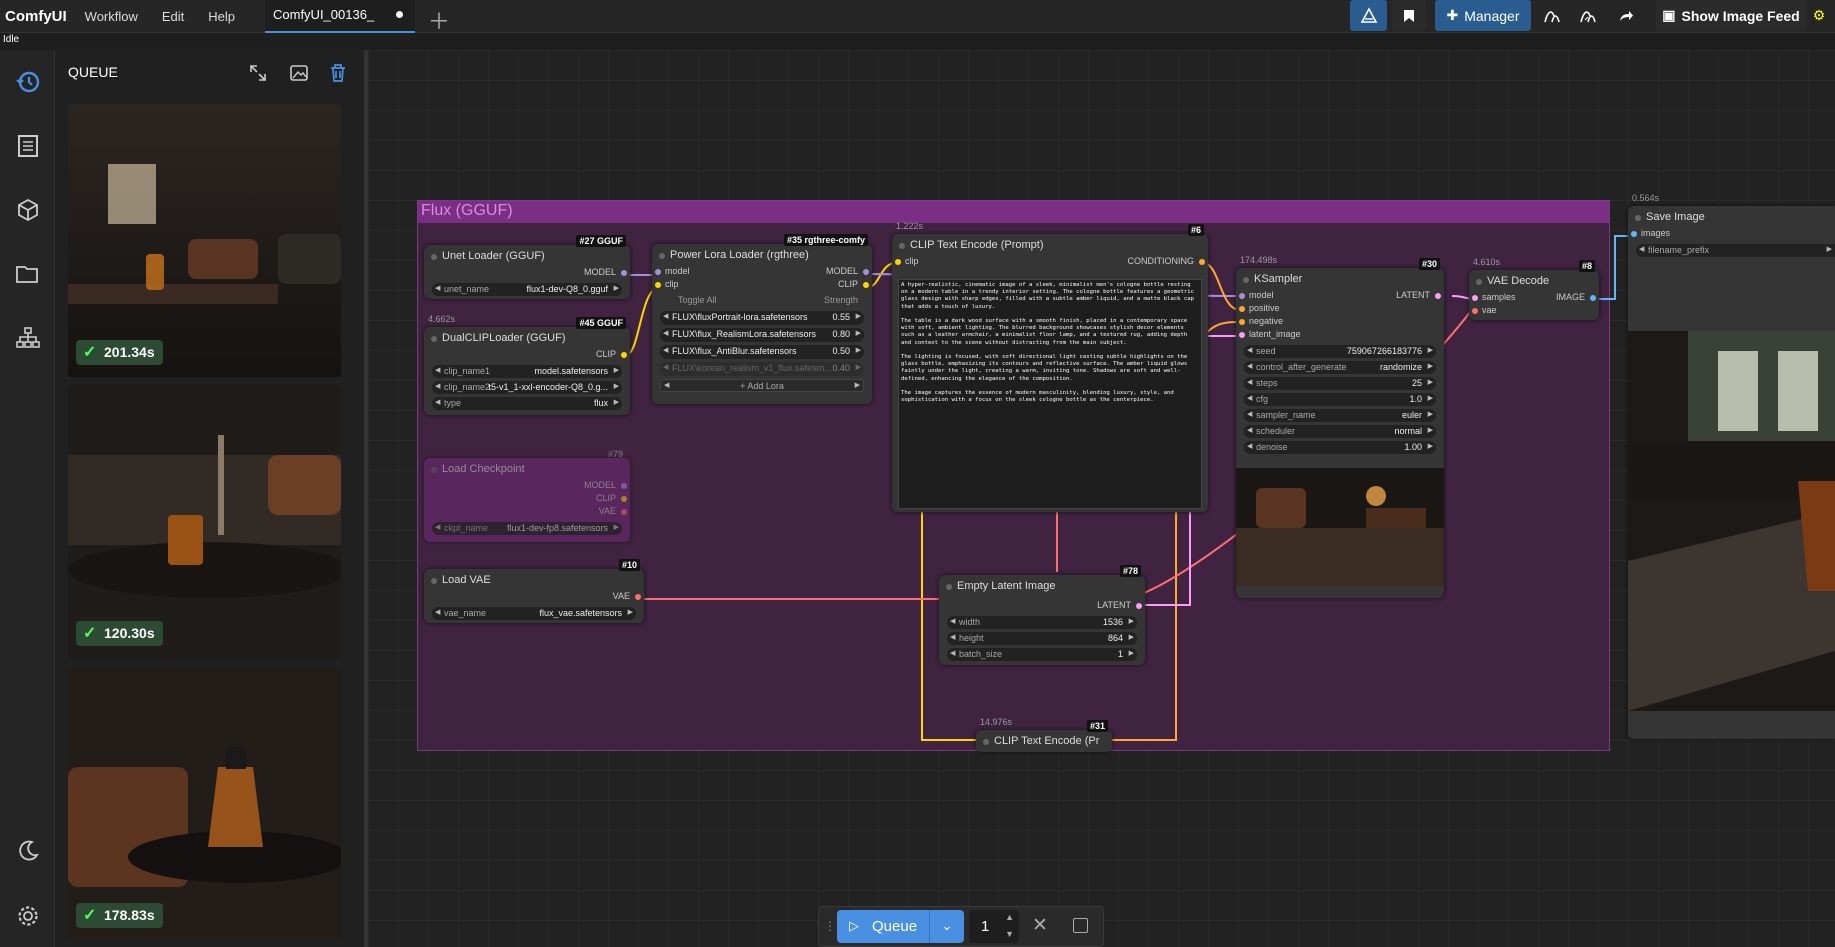  What do you see at coordinates (895, 926) in the screenshot?
I see `queue-label: Queue` at bounding box center [895, 926].